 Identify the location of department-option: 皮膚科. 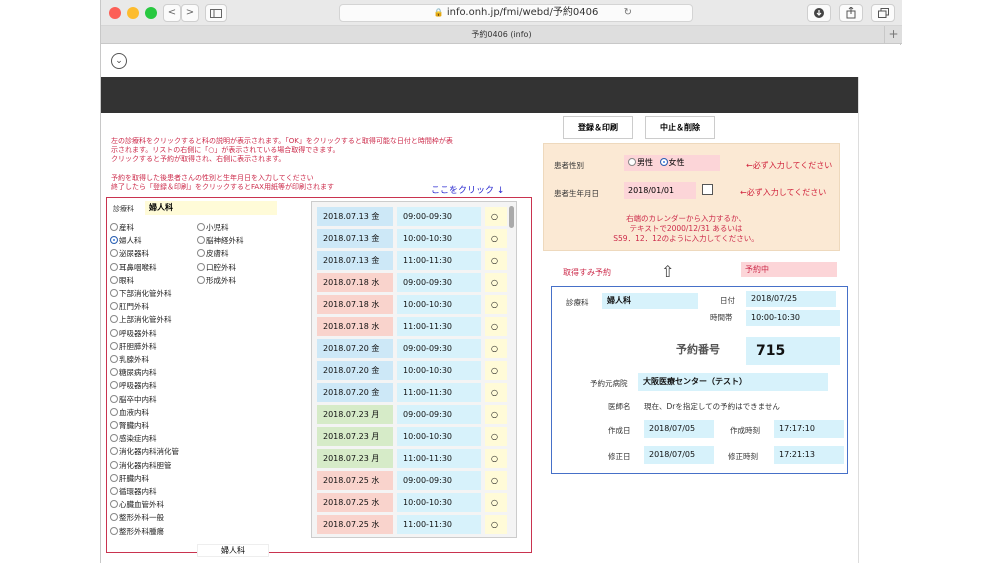
(213, 254).